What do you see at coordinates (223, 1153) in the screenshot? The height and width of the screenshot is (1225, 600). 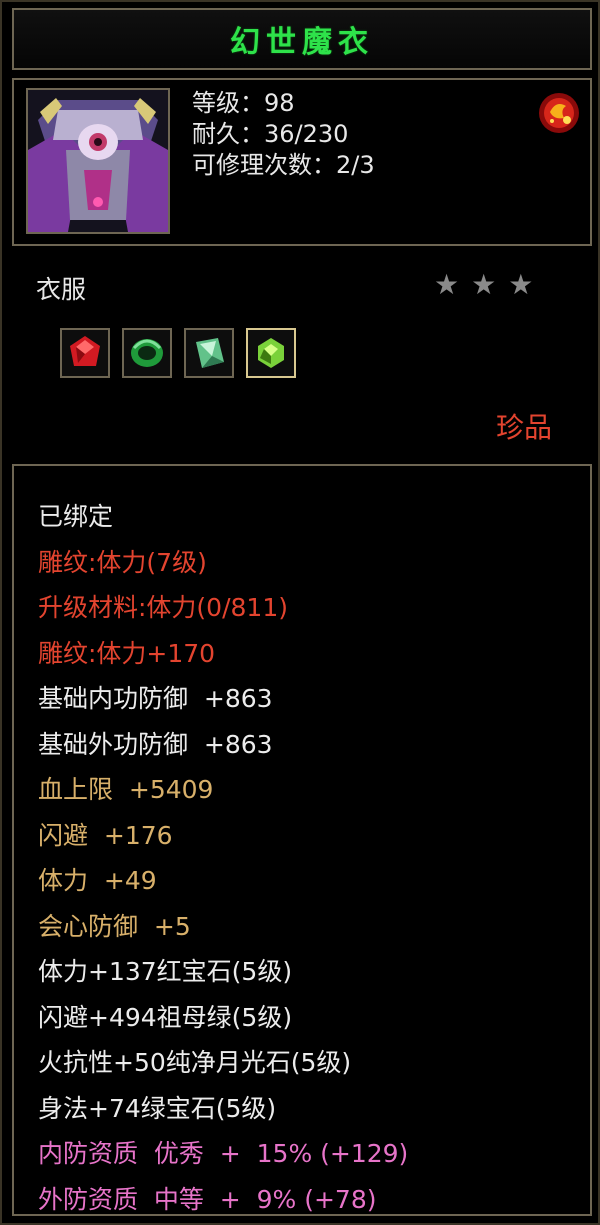 I see `detail-line-inner-aptitude: 内防资质 优秀 + 15% (+129)` at bounding box center [223, 1153].